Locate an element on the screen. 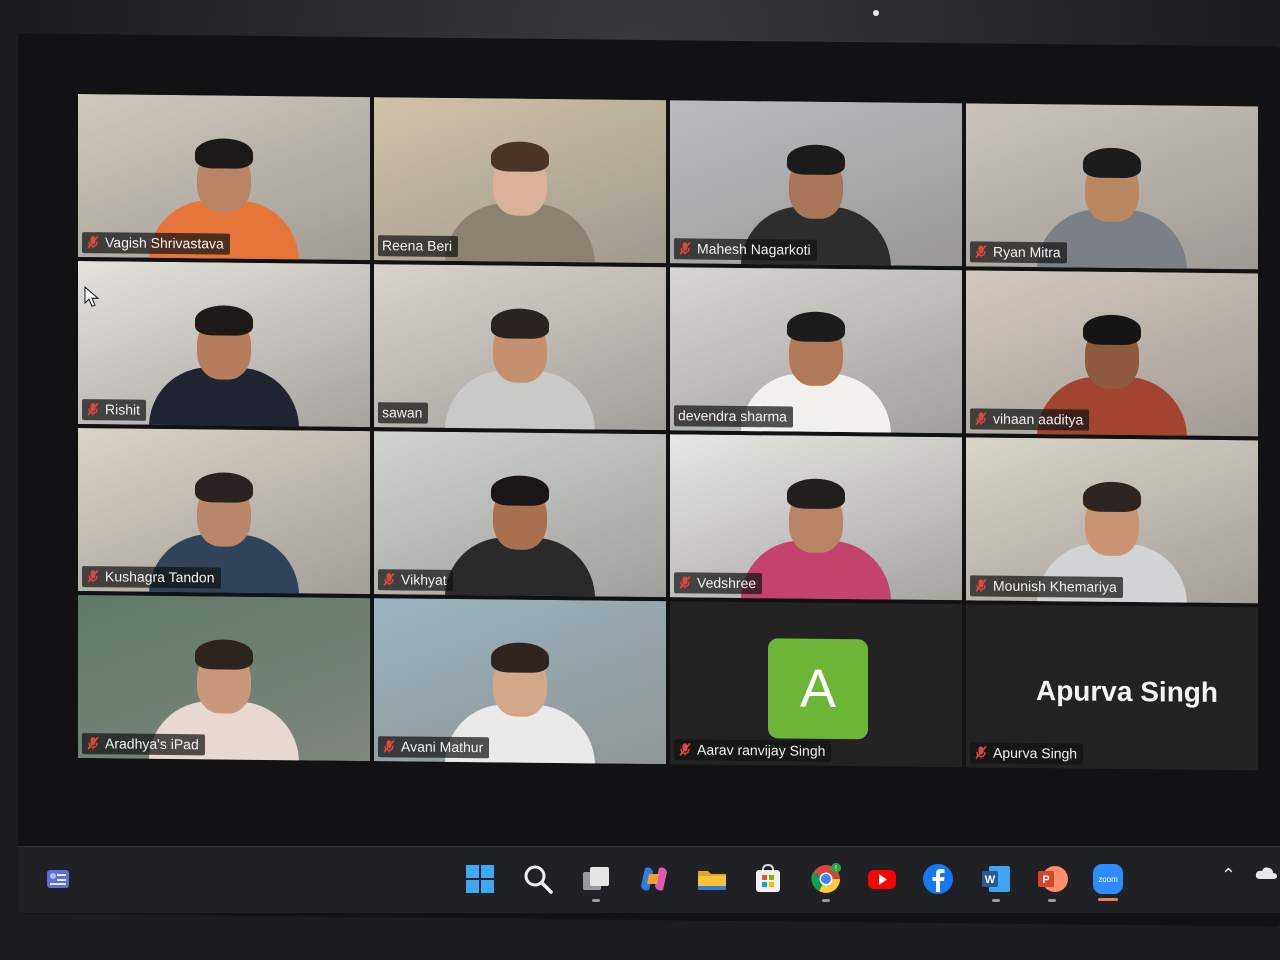 Image resolution: width=1280 pixels, height=960 pixels. participant-tile: A Aarav ranvijay Singh is located at coordinates (816, 684).